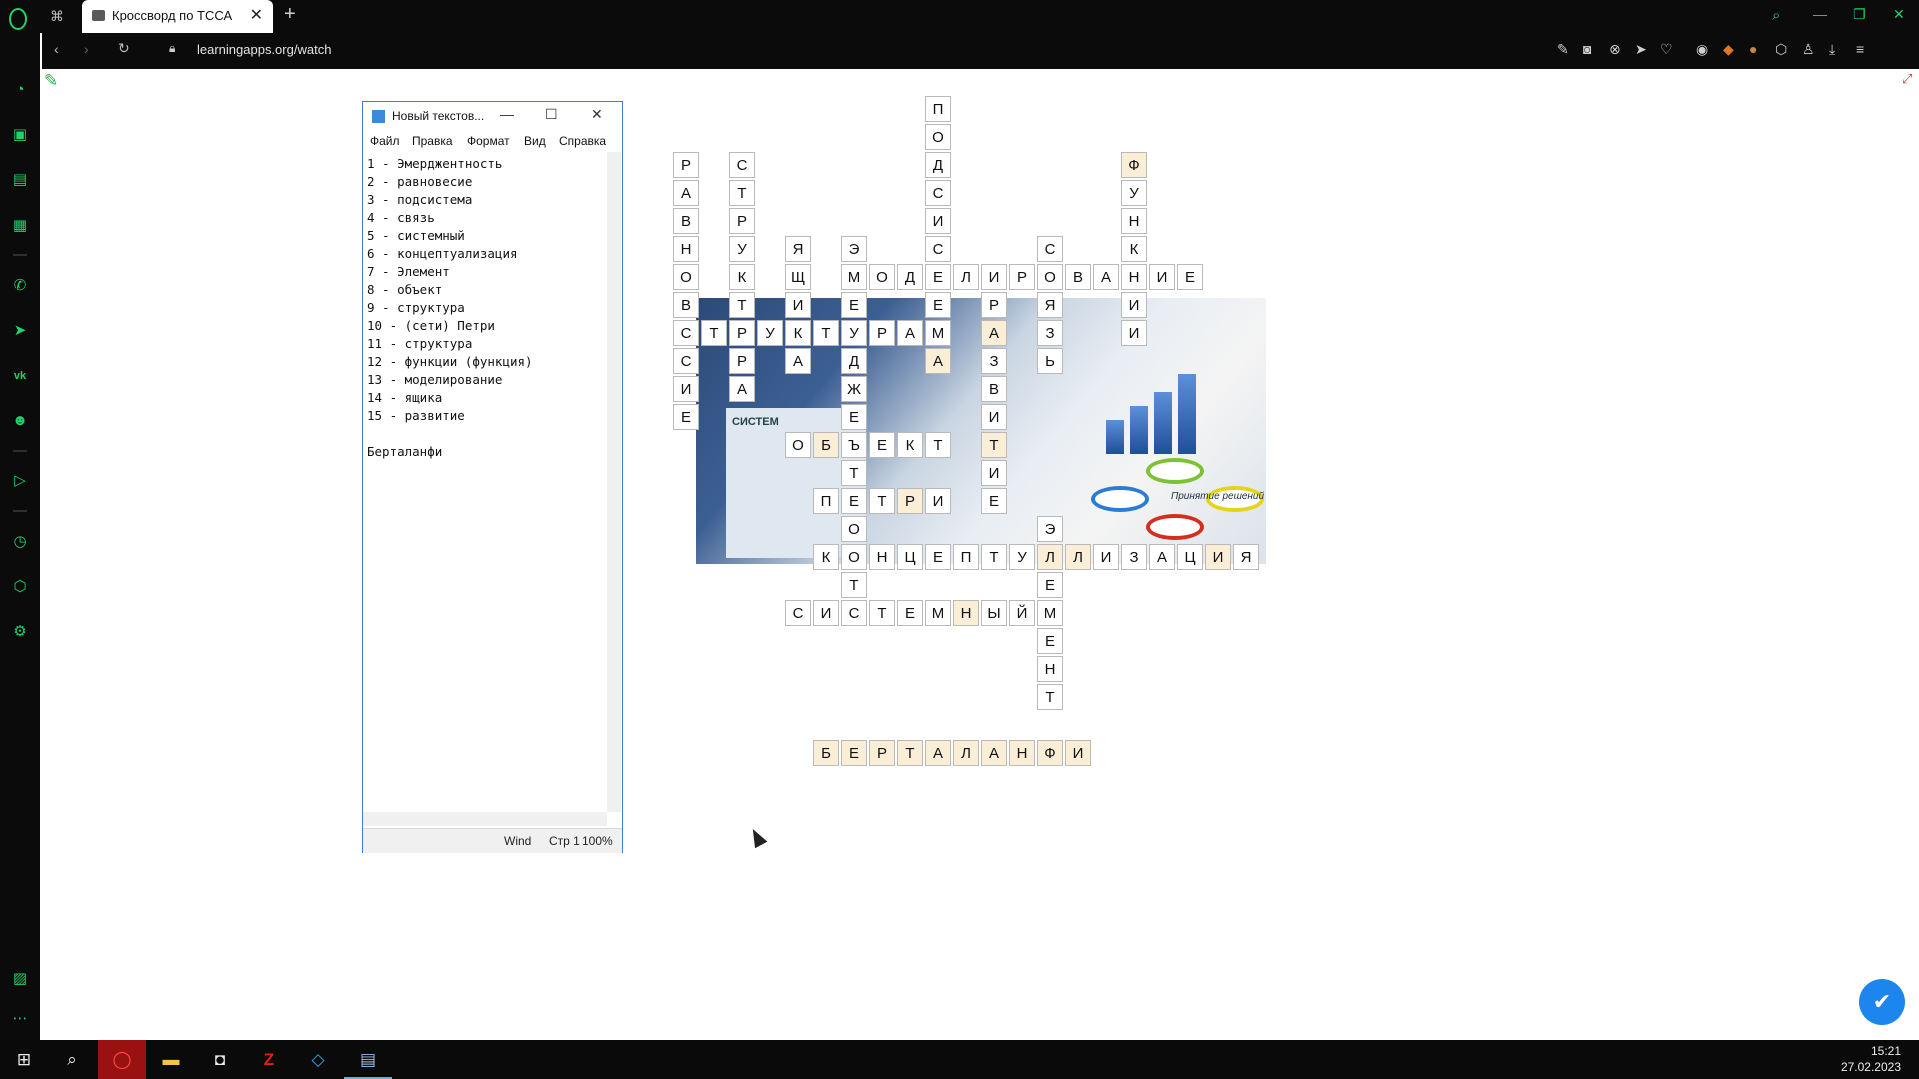 This screenshot has width=1919, height=1079. Describe the element at coordinates (264, 49) in the screenshot. I see `url-field: learningapps.org/watch` at that location.